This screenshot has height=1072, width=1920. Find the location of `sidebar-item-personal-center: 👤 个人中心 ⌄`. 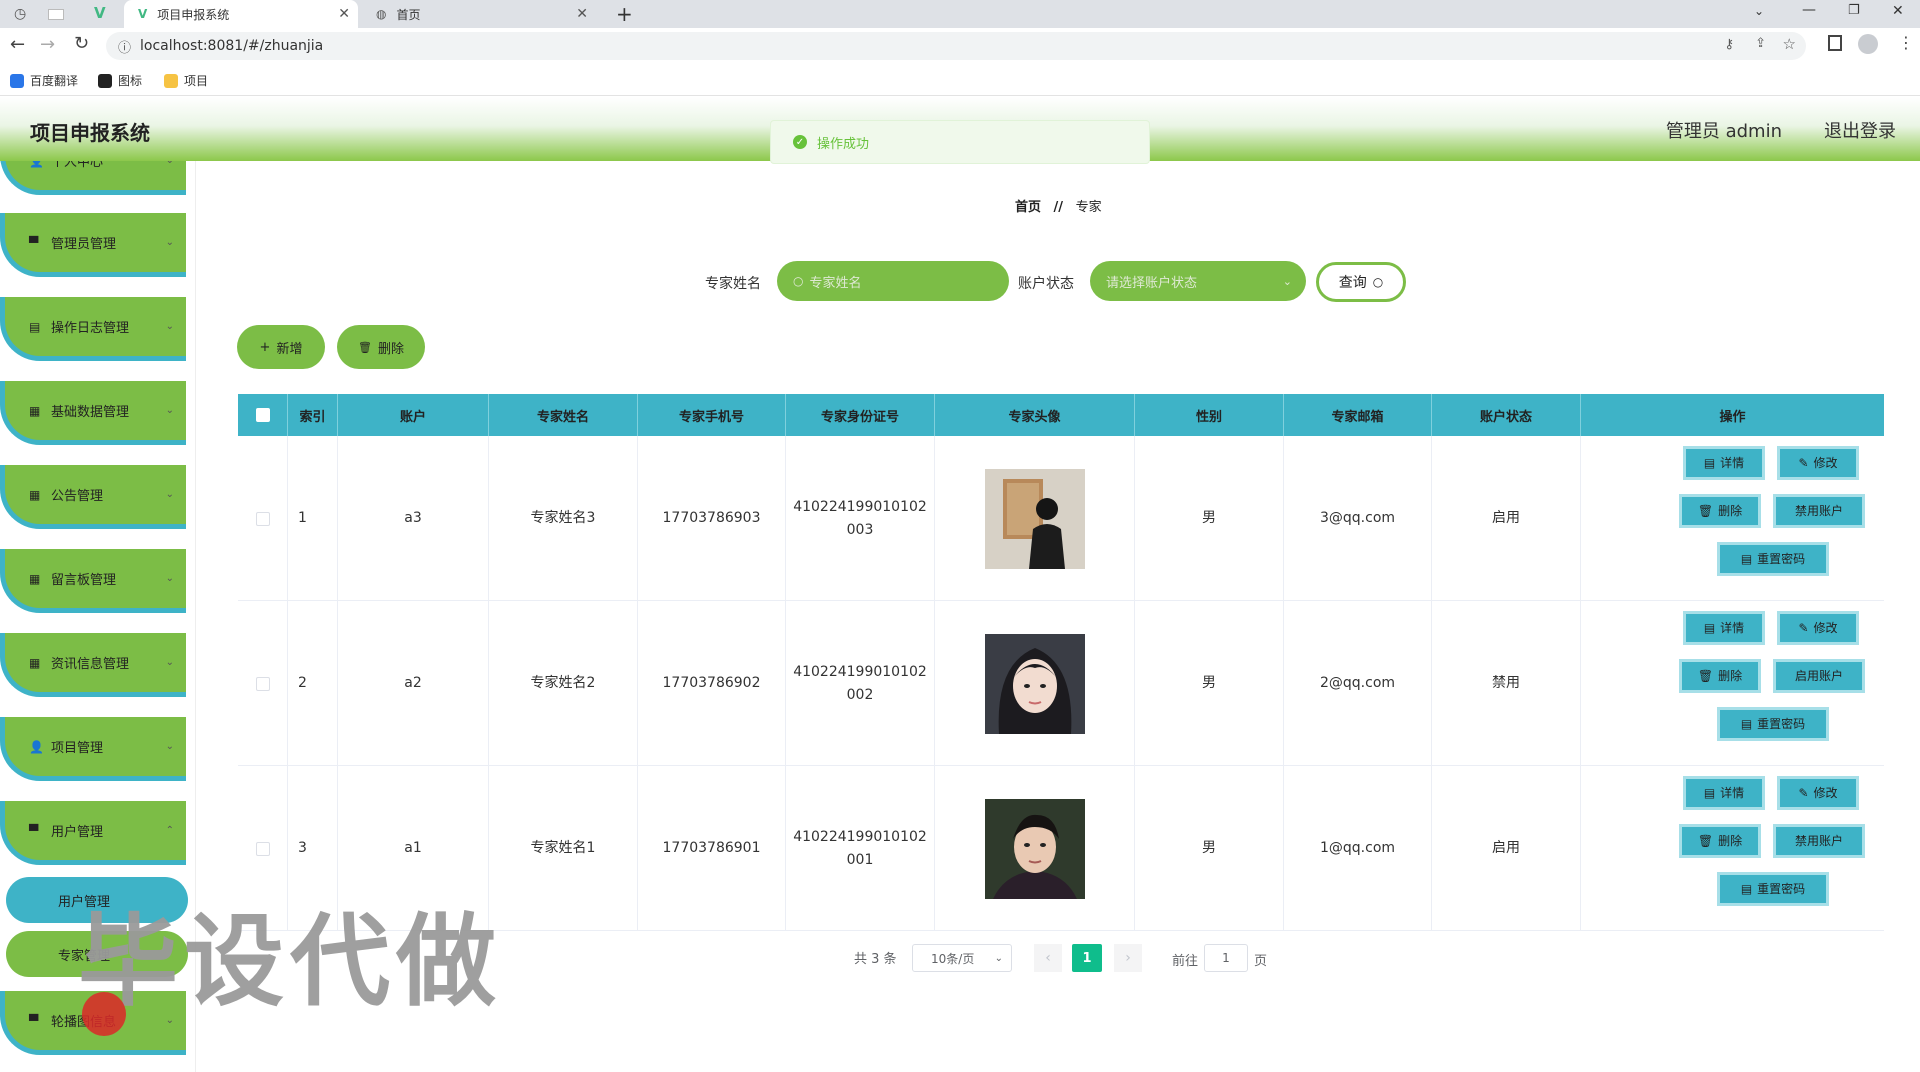

sidebar-item-personal-center: 👤 个人中心 ⌄ is located at coordinates (93, 178).